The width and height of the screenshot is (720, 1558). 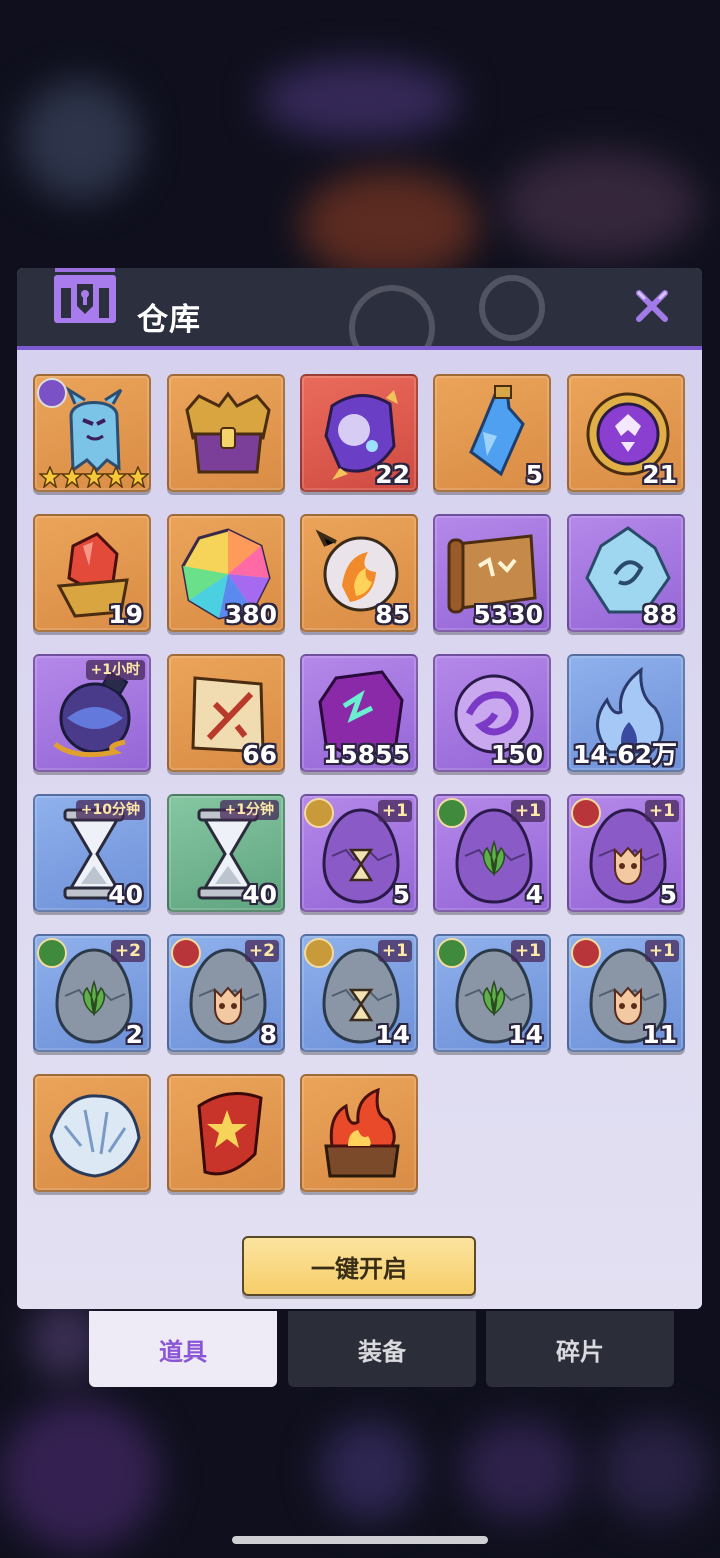 I want to click on item-slot-blue-flame: 14.62万, so click(x=626, y=713).